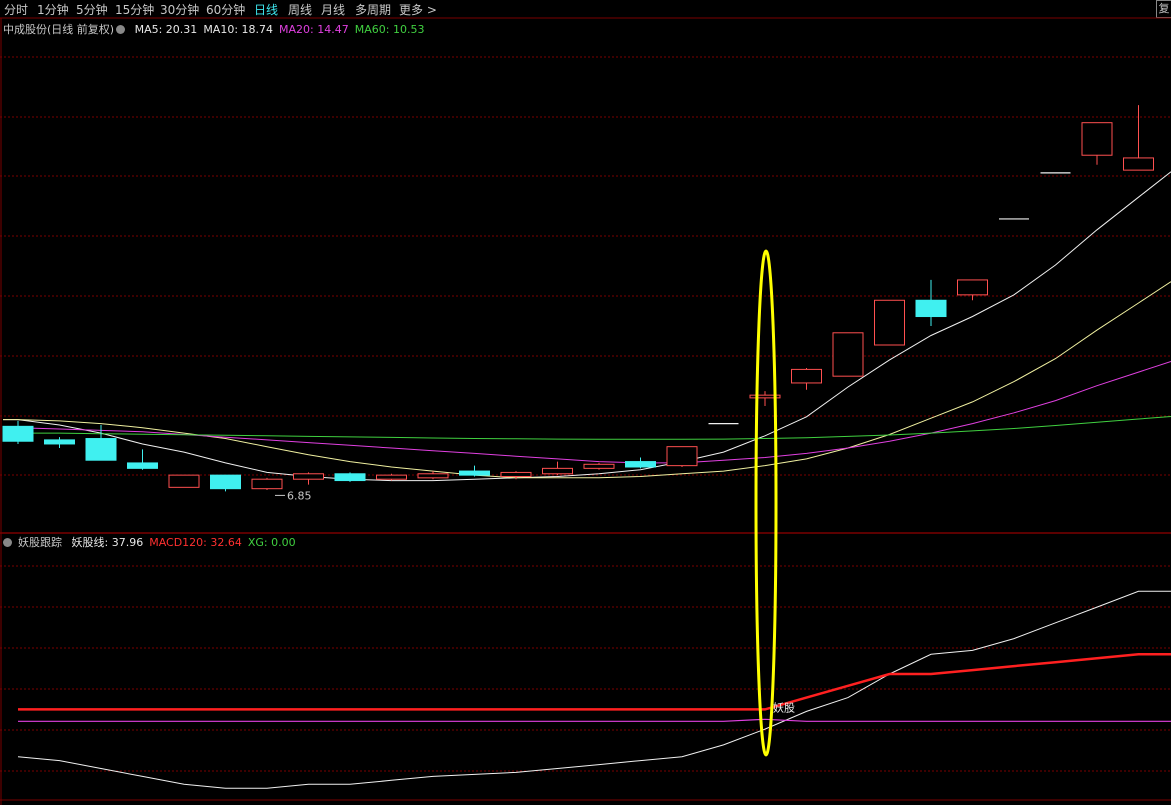 The height and width of the screenshot is (805, 1171). Describe the element at coordinates (594, 720) in the screenshot. I see `indicator-line-XG` at that location.